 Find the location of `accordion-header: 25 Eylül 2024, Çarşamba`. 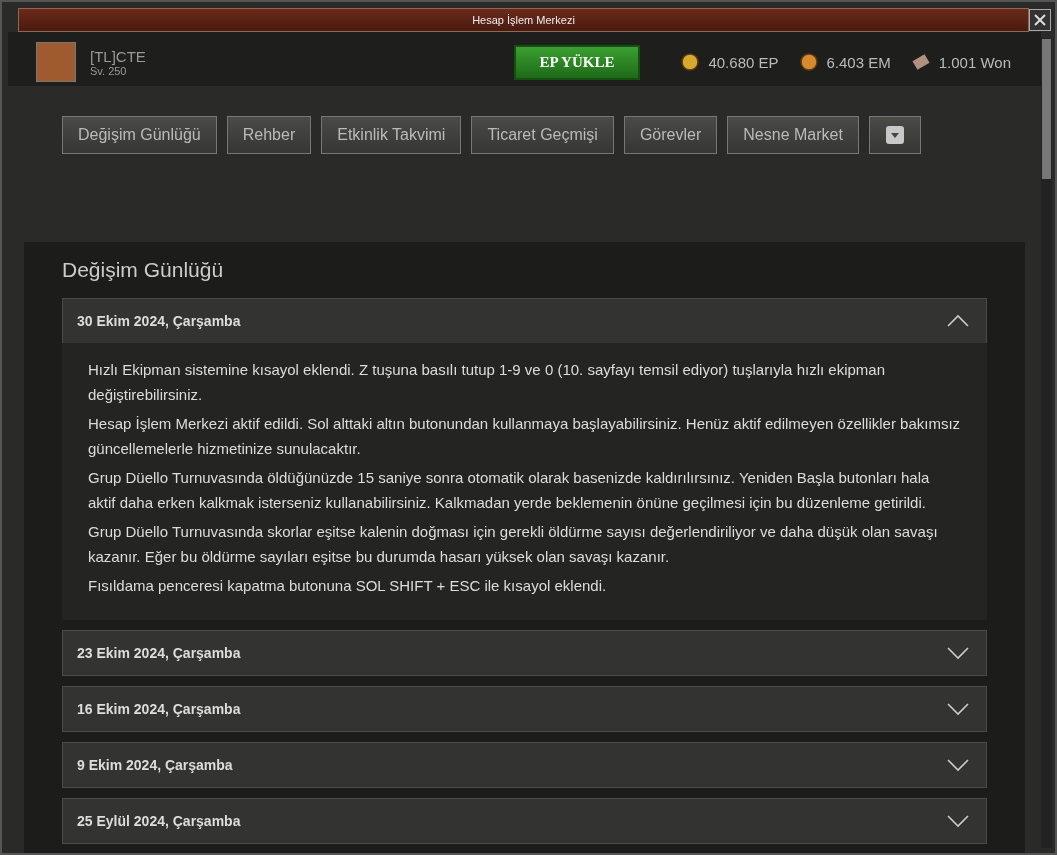

accordion-header: 25 Eylül 2024, Çarşamba is located at coordinates (524, 821).